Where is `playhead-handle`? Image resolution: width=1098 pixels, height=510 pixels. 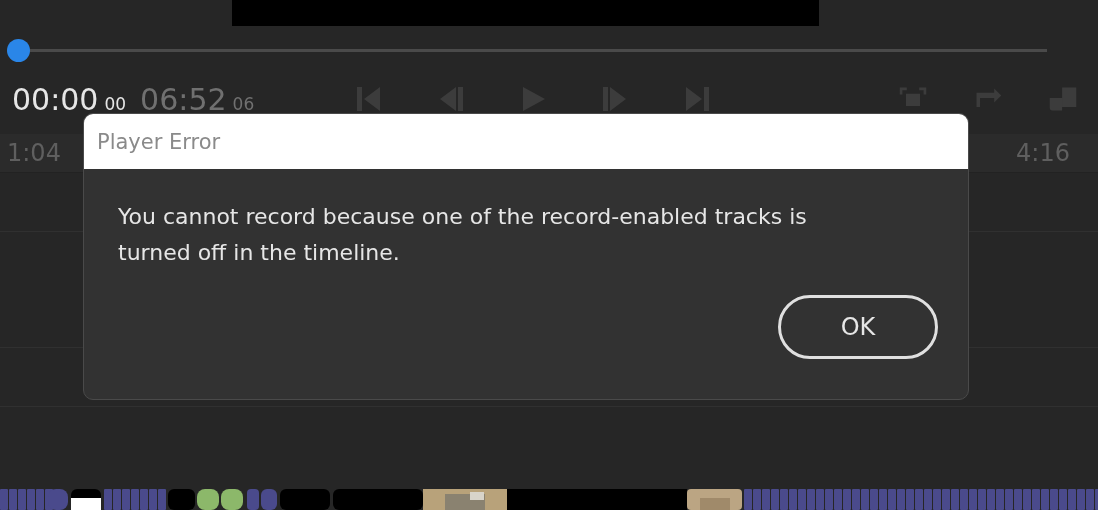 playhead-handle is located at coordinates (18, 50).